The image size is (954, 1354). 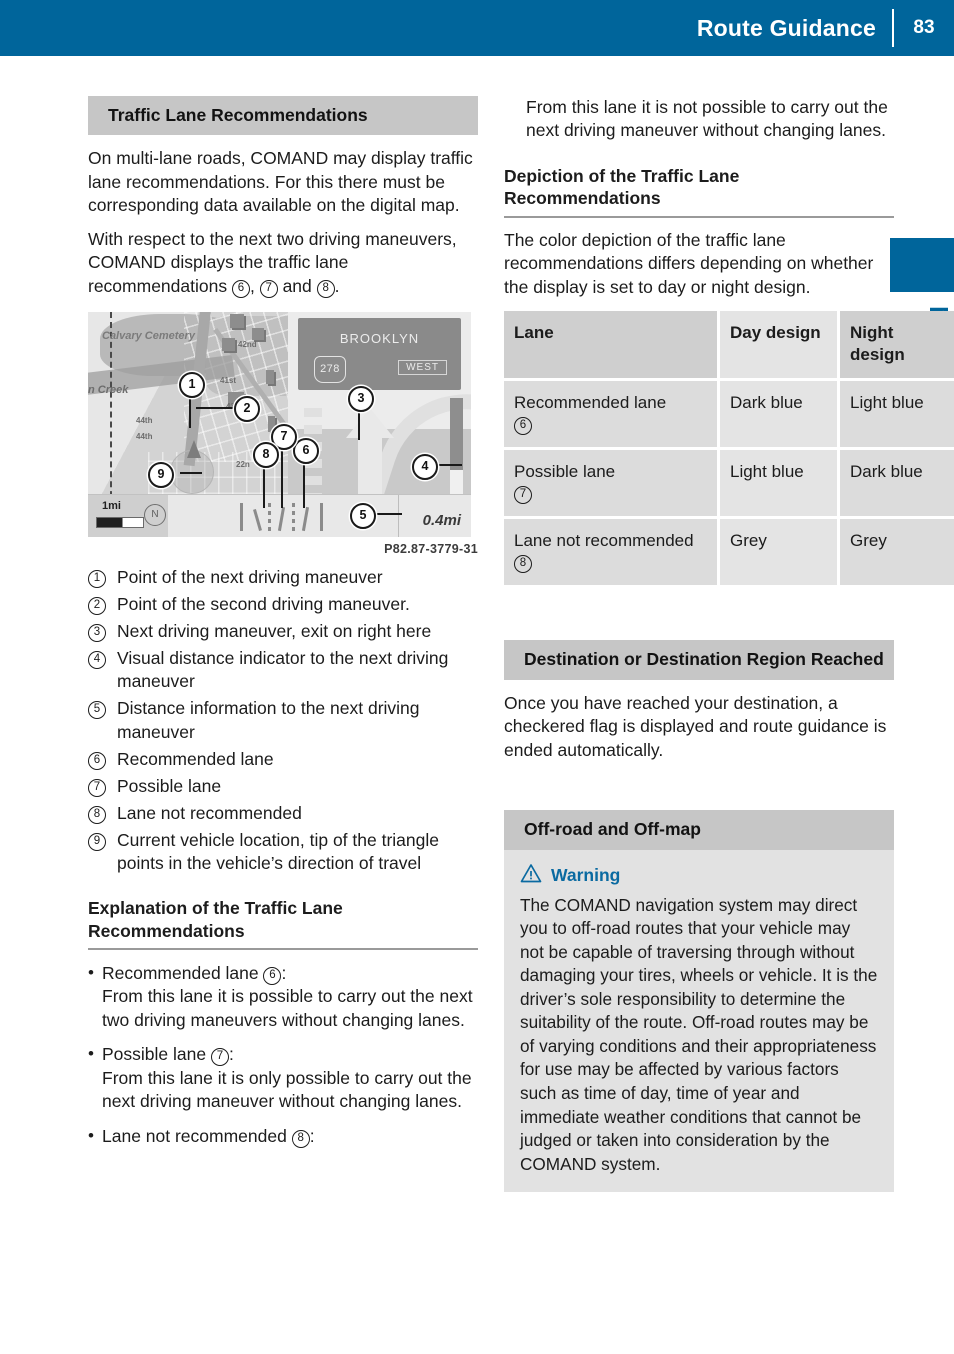 I want to click on legend-key: 1, so click(x=102, y=577).